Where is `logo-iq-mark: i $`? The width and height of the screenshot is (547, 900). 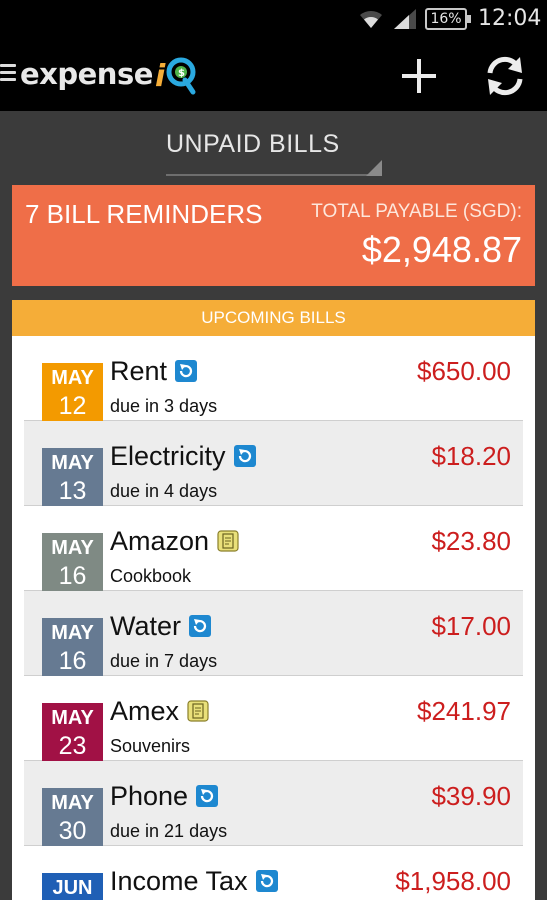
logo-iq-mark: i $ is located at coordinates (177, 74).